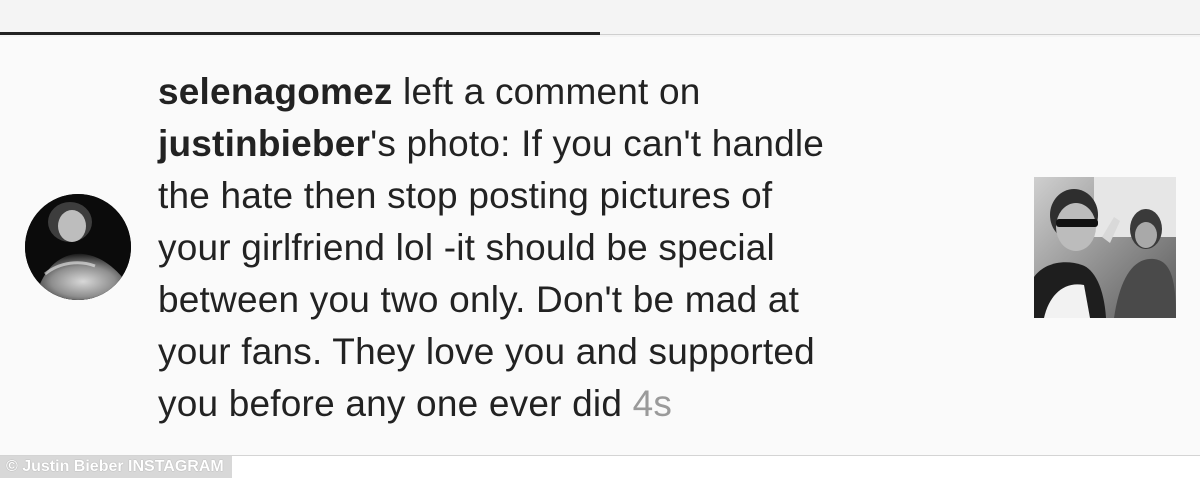 This screenshot has width=1200, height=481. Describe the element at coordinates (673, 143) in the screenshot. I see `comment-line: If you can't handle` at that location.